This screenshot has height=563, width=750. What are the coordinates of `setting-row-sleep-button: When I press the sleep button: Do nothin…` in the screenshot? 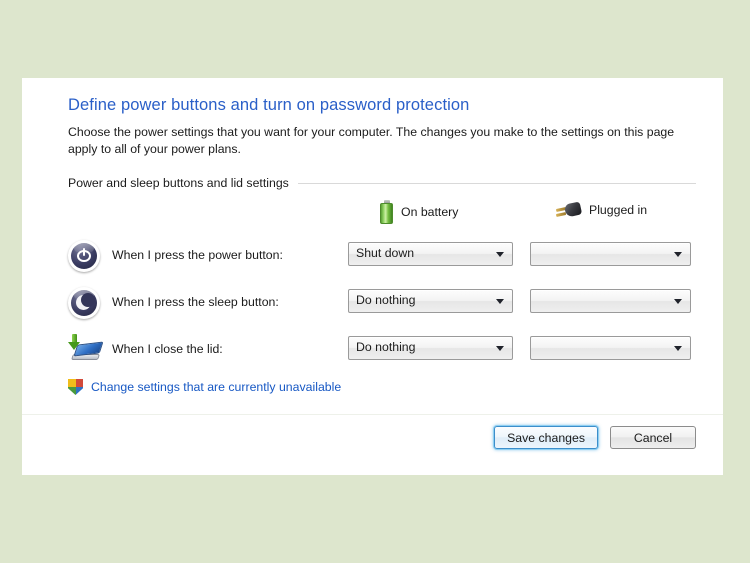 It's located at (383, 304).